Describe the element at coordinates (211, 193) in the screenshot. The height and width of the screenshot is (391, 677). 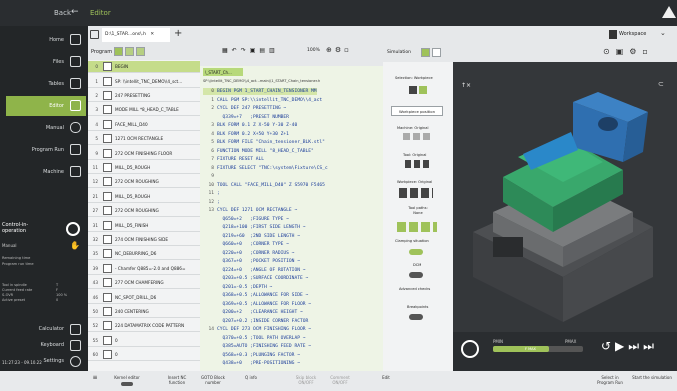
I see `code-line: 11;` at that location.